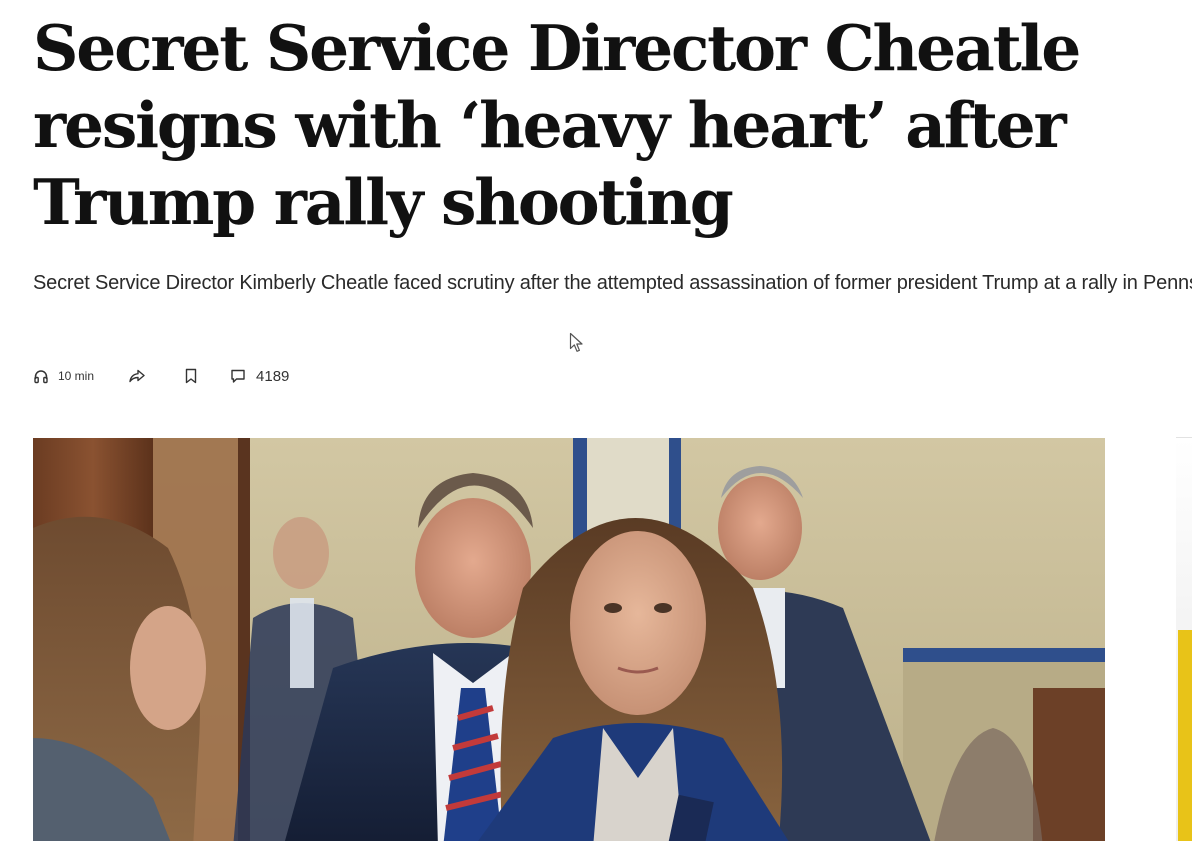 This screenshot has width=1192, height=841. I want to click on article-action-bar: 10 min 4189, so click(161, 376).